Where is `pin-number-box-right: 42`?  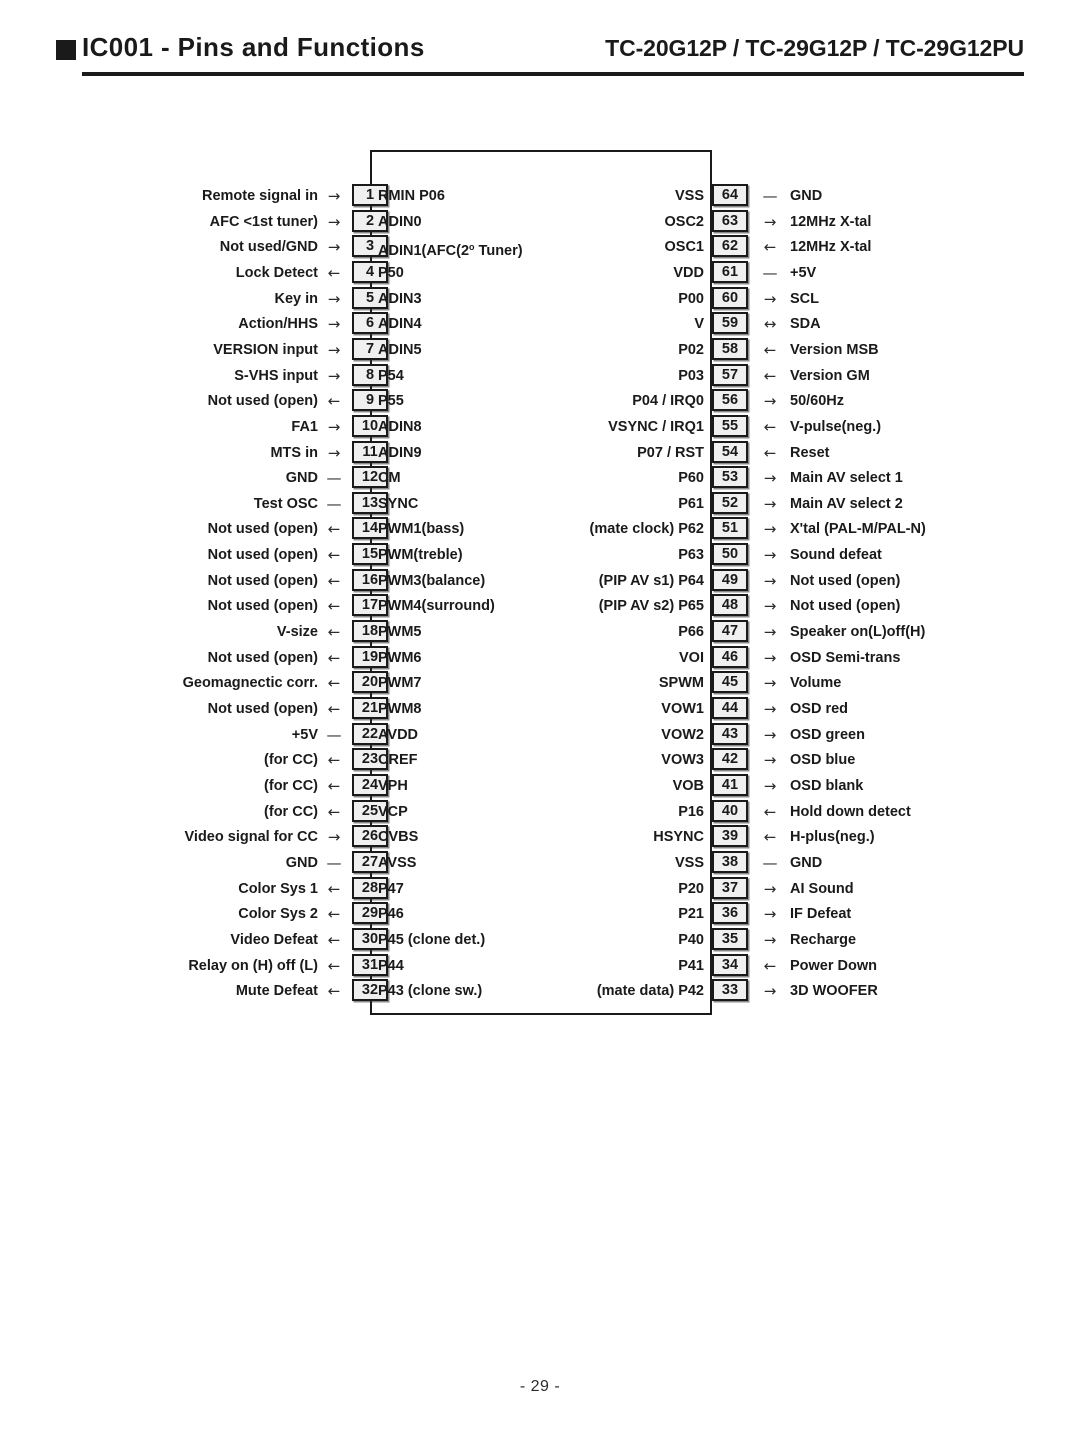 pin-number-box-right: 42 is located at coordinates (730, 759).